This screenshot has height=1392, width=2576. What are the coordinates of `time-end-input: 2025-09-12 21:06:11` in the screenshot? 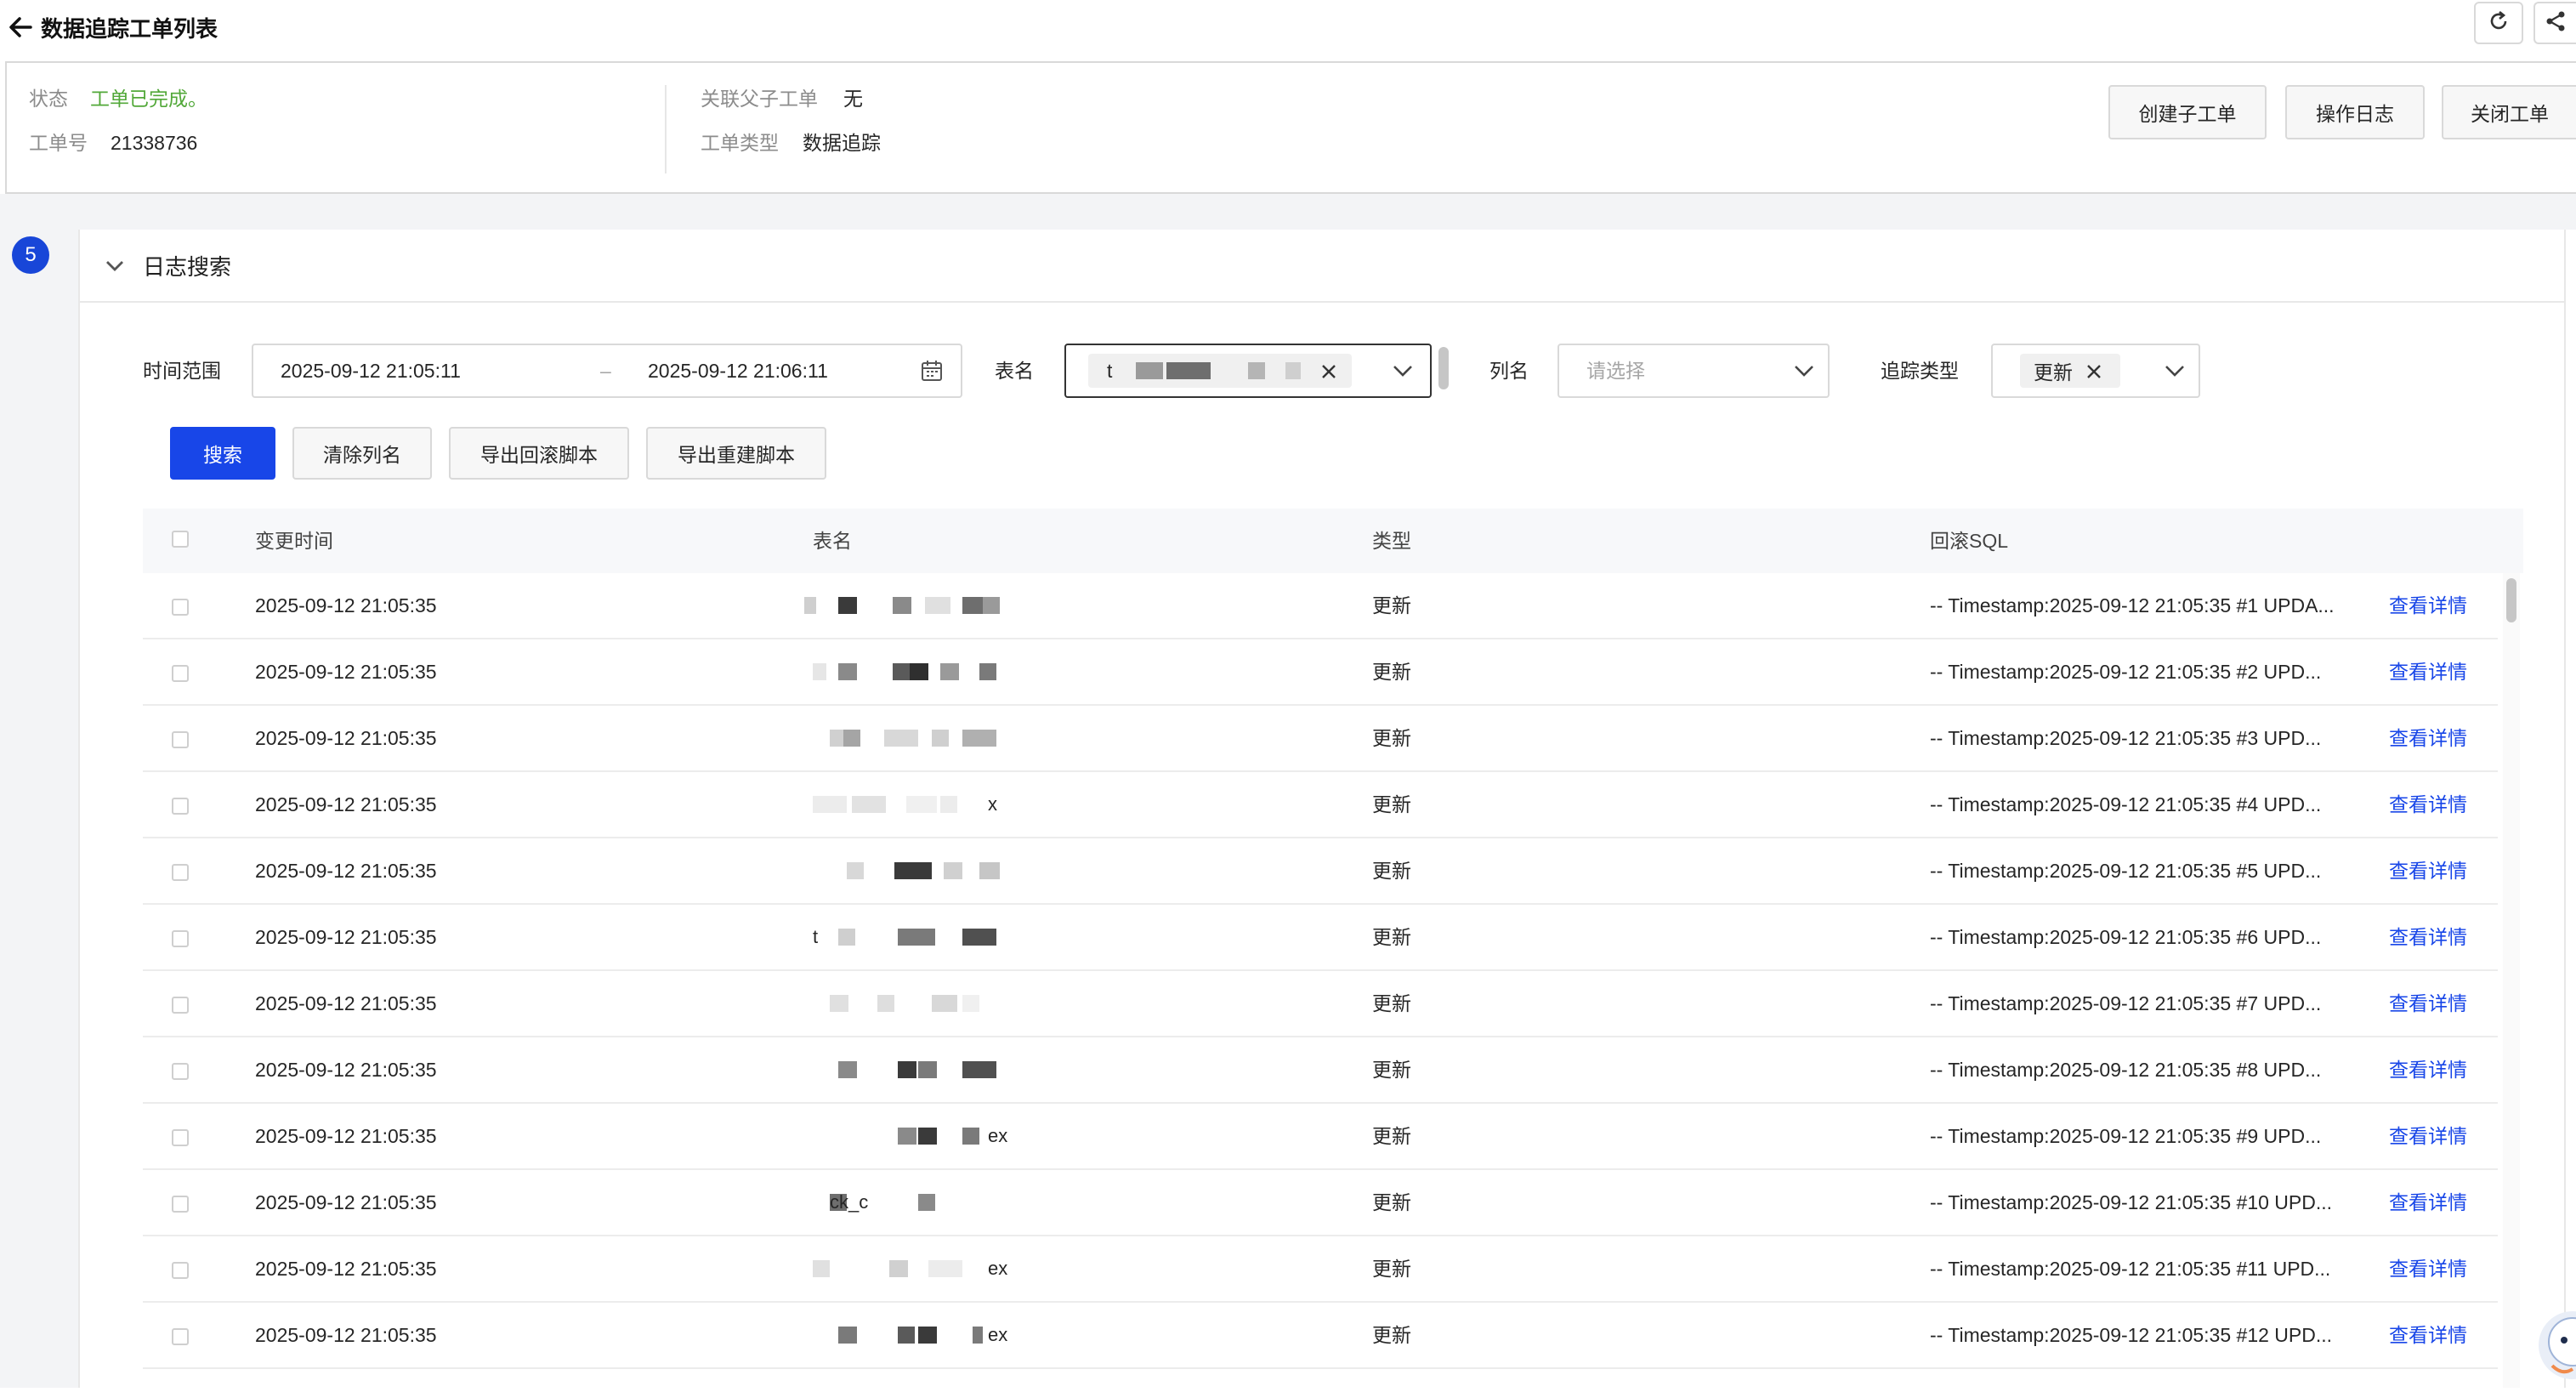 It's located at (738, 370).